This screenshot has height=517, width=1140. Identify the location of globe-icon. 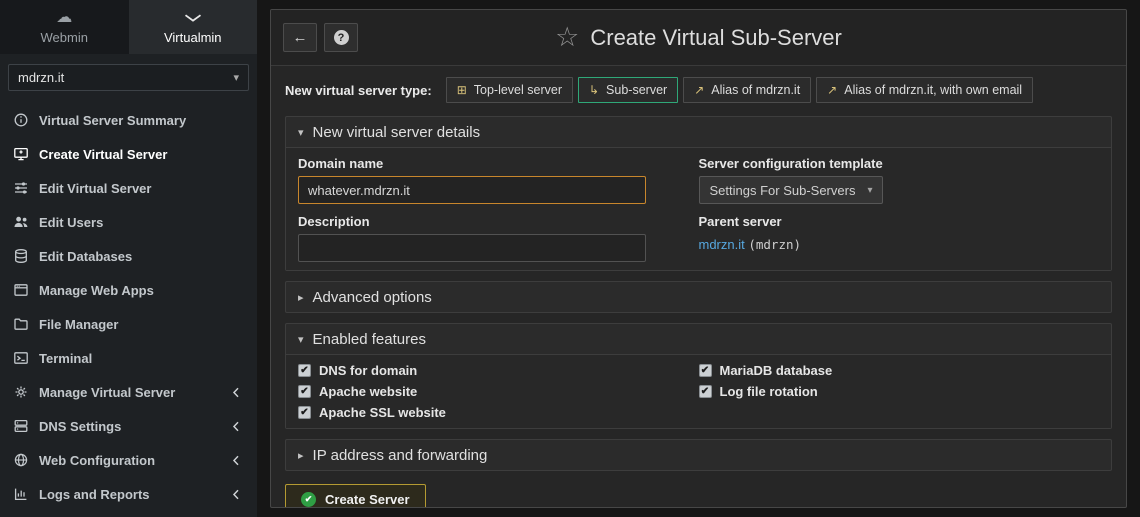
(21, 460).